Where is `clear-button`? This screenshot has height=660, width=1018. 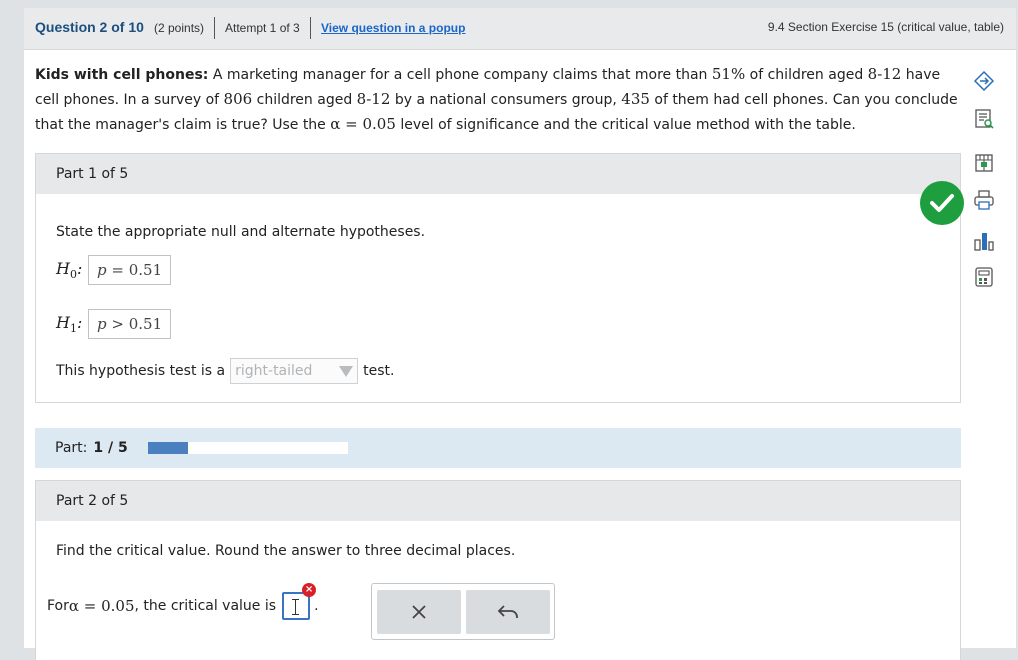
clear-button is located at coordinates (419, 612).